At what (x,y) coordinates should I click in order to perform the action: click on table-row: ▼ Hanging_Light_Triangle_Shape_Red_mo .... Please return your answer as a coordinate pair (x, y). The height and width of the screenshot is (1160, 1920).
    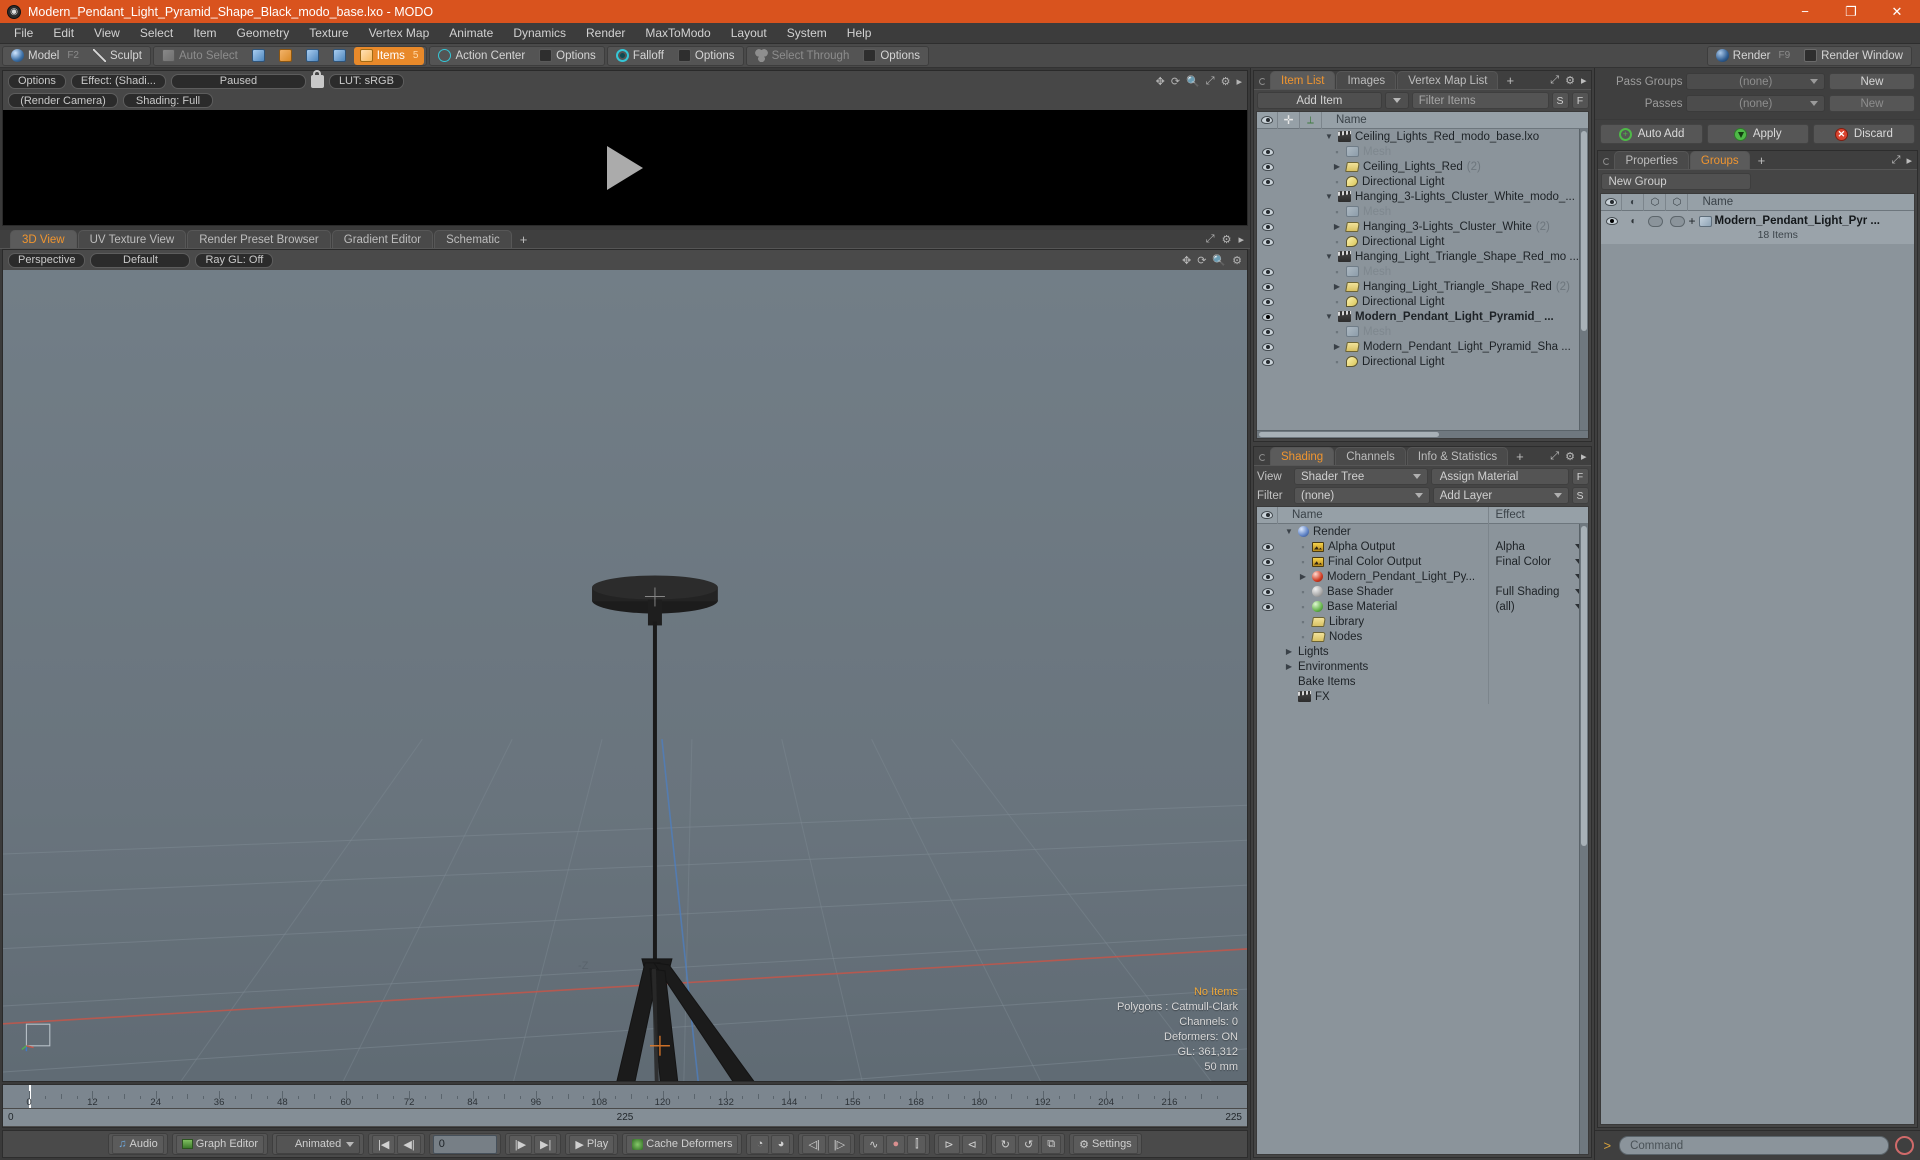
    Looking at the image, I should click on (1422, 256).